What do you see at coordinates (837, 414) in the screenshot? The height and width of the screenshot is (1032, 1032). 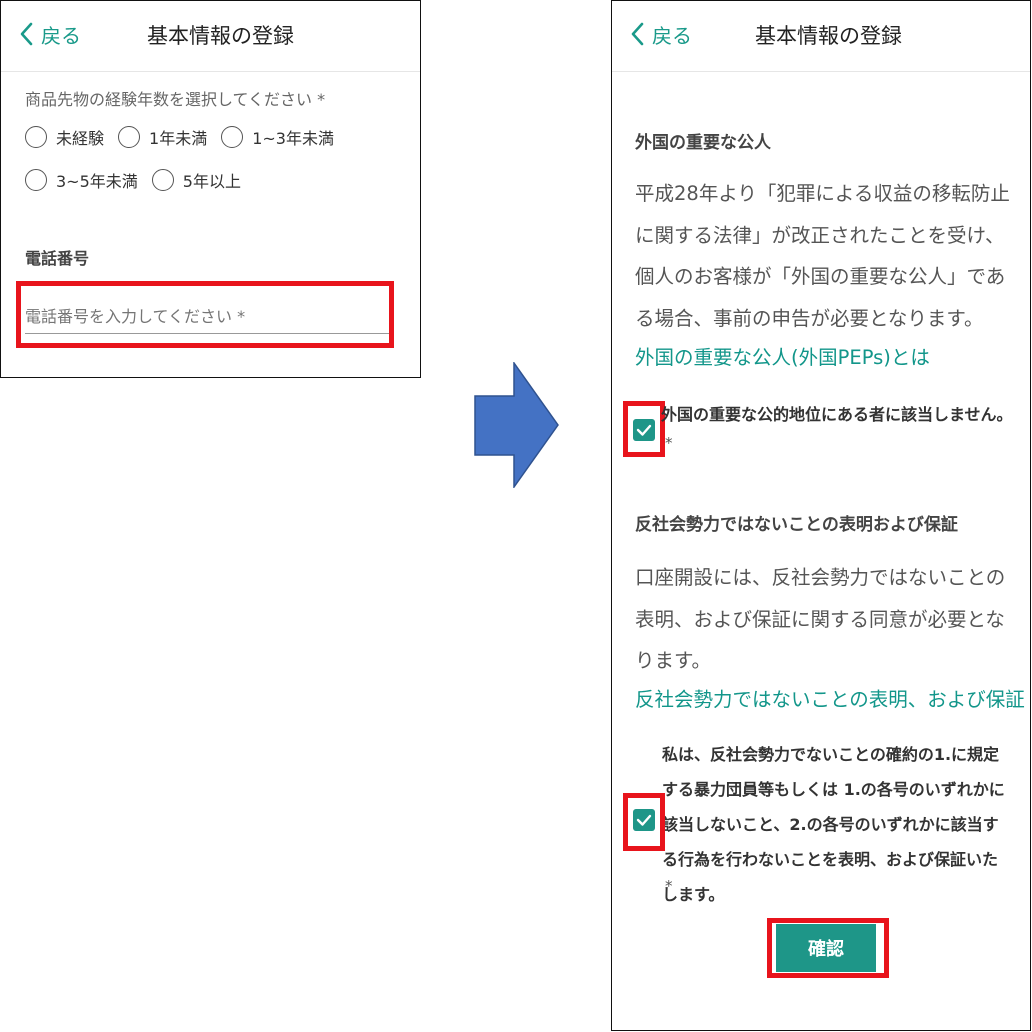 I see `peps-checkbox-label: 外国の重要な公的地位にある者に該当しません。` at bounding box center [837, 414].